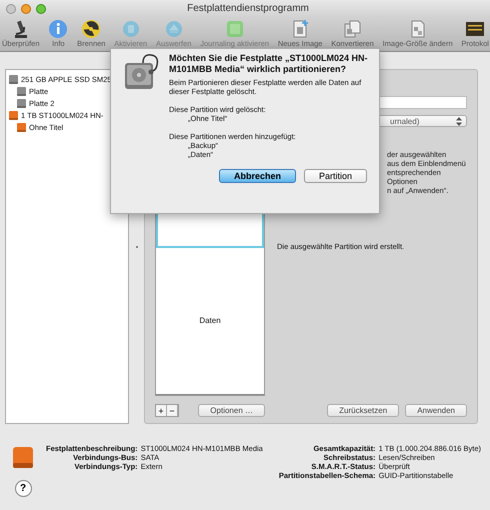 The height and width of the screenshot is (510, 490). Describe the element at coordinates (58, 29) in the screenshot. I see `info-icon` at that location.